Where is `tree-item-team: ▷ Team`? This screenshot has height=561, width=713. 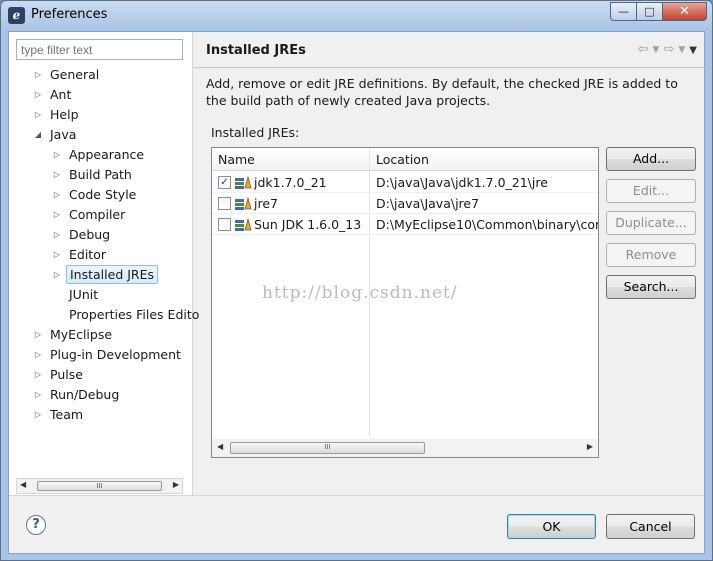 tree-item-team: ▷ Team is located at coordinates (59, 414).